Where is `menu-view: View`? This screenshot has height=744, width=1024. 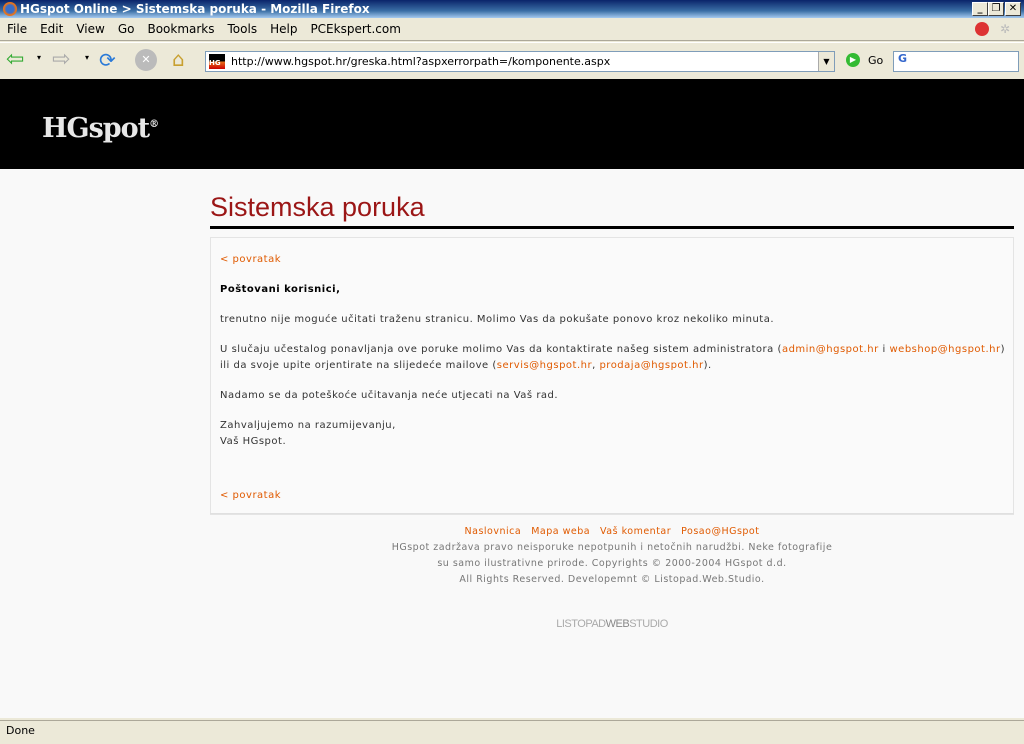
menu-view: View is located at coordinates (90, 29).